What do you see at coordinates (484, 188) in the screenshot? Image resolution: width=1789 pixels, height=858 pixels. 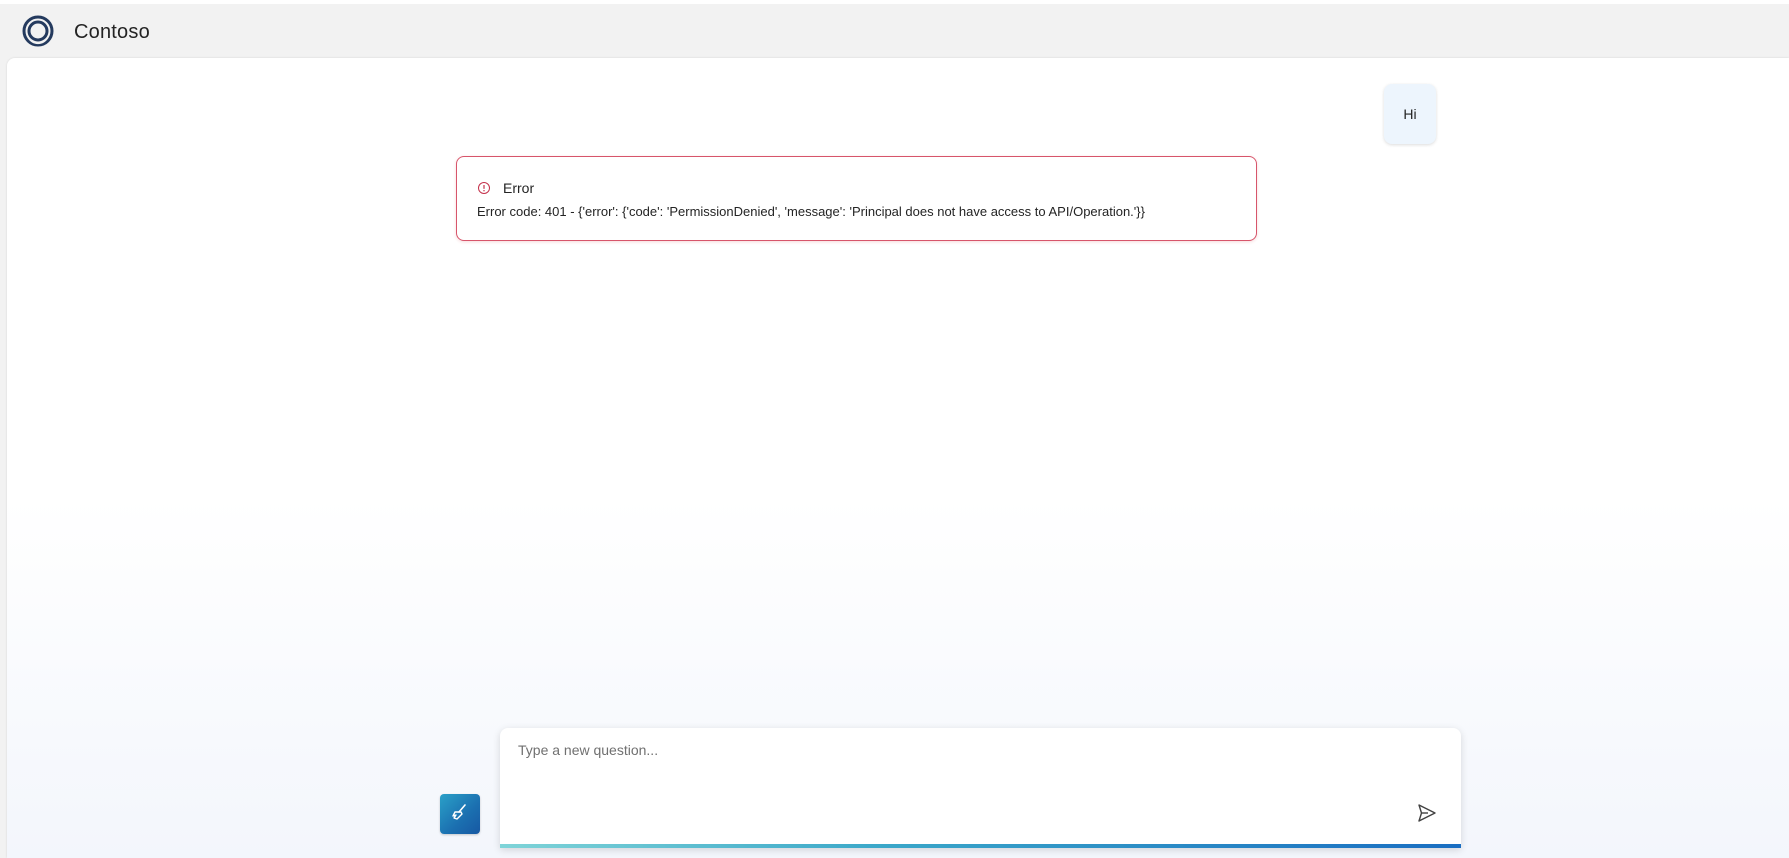 I see `error-circle-icon` at bounding box center [484, 188].